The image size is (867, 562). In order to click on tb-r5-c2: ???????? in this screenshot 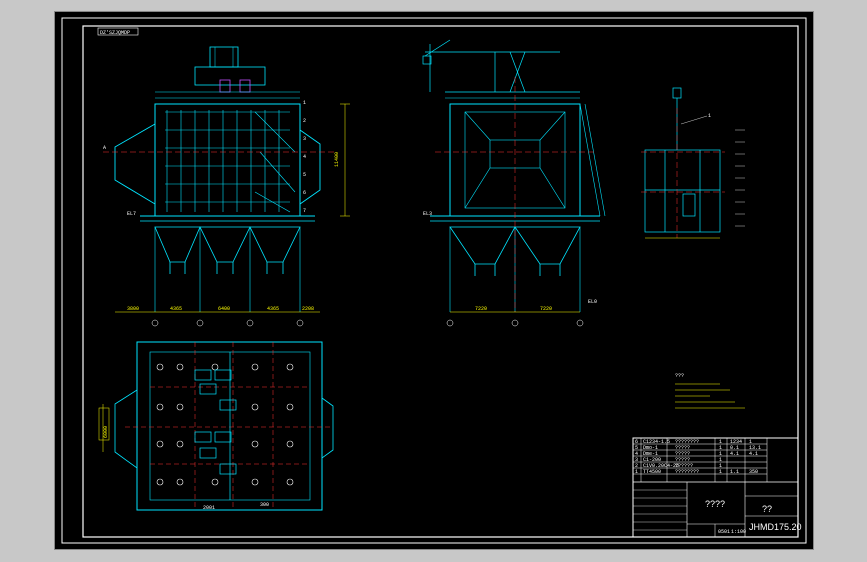, I will do `click(687, 472)`.